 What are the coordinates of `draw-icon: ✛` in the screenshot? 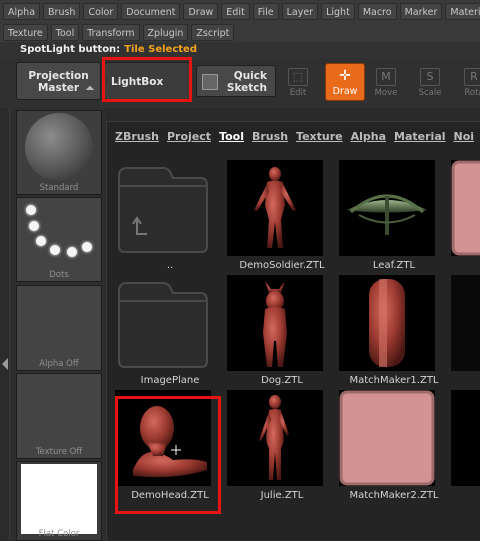 It's located at (345, 76).